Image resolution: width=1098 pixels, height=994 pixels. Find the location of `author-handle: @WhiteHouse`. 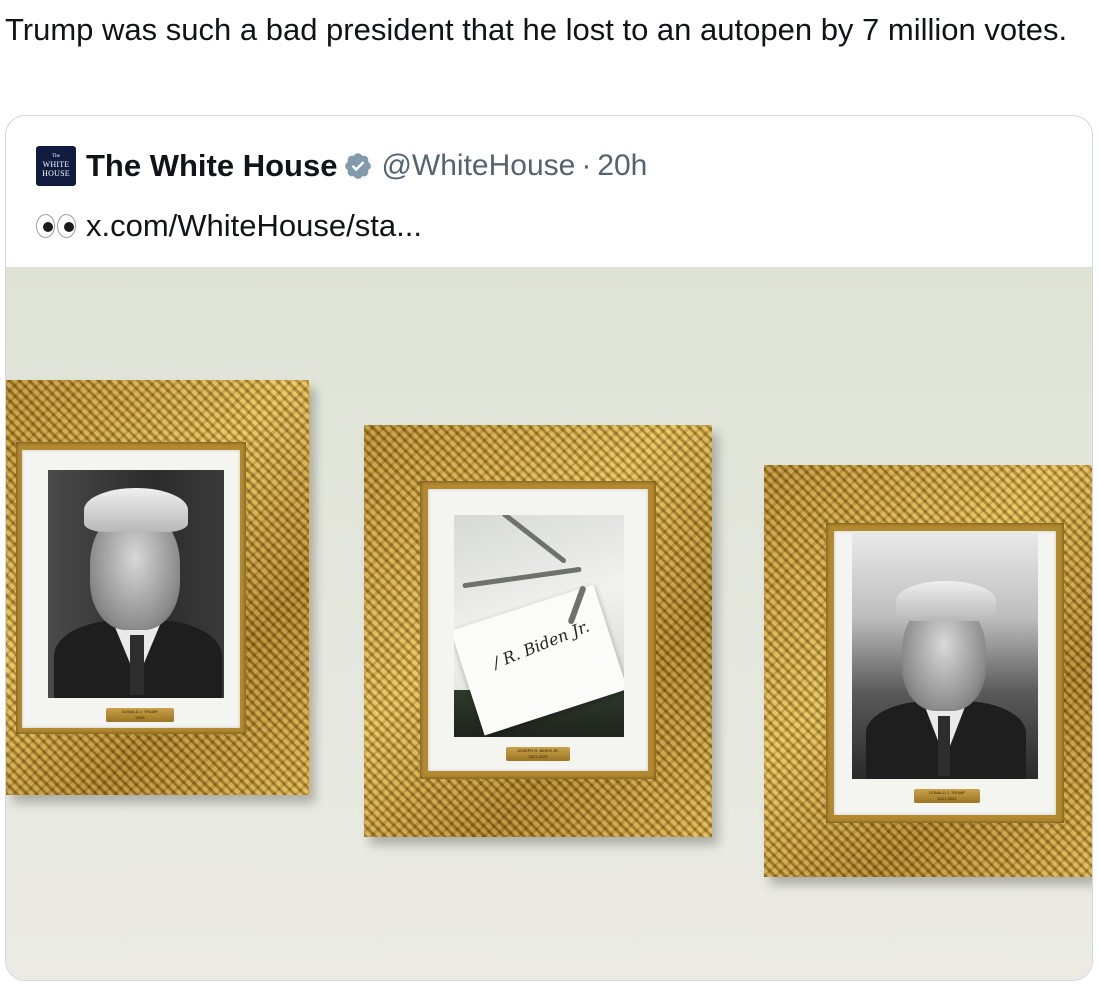

author-handle: @WhiteHouse is located at coordinates (478, 166).